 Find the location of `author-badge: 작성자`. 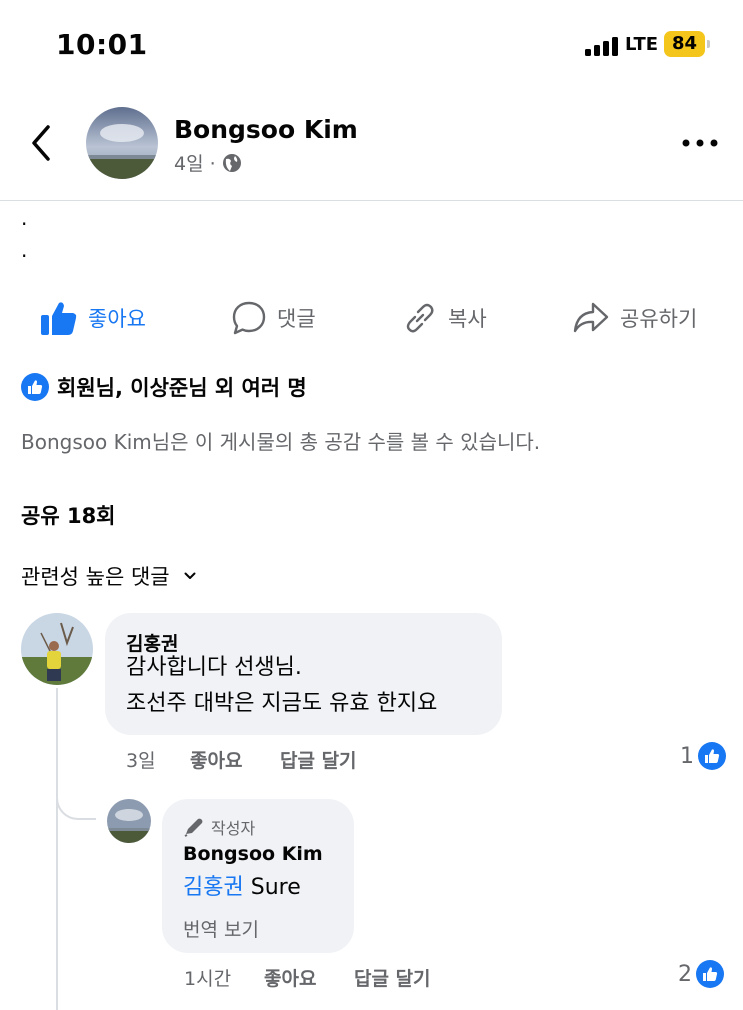

author-badge: 작성자 is located at coordinates (219, 827).